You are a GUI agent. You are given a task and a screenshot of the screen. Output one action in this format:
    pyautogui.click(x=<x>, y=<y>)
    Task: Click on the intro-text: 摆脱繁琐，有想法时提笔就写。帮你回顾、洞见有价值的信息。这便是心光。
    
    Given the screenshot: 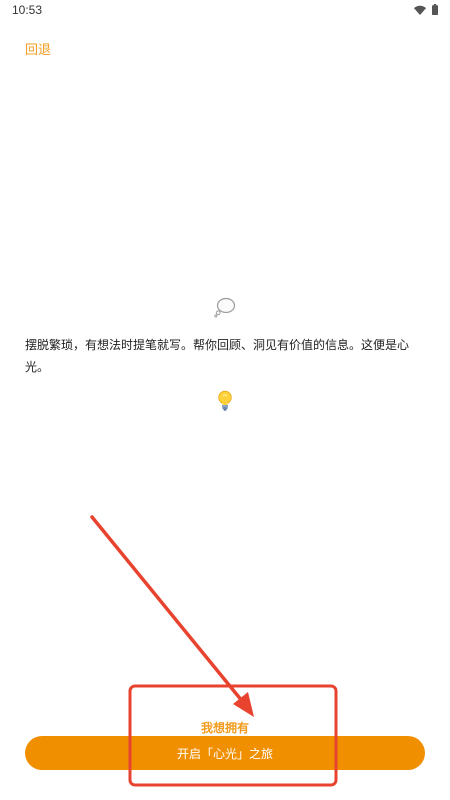 What is the action you would take?
    pyautogui.click(x=217, y=356)
    